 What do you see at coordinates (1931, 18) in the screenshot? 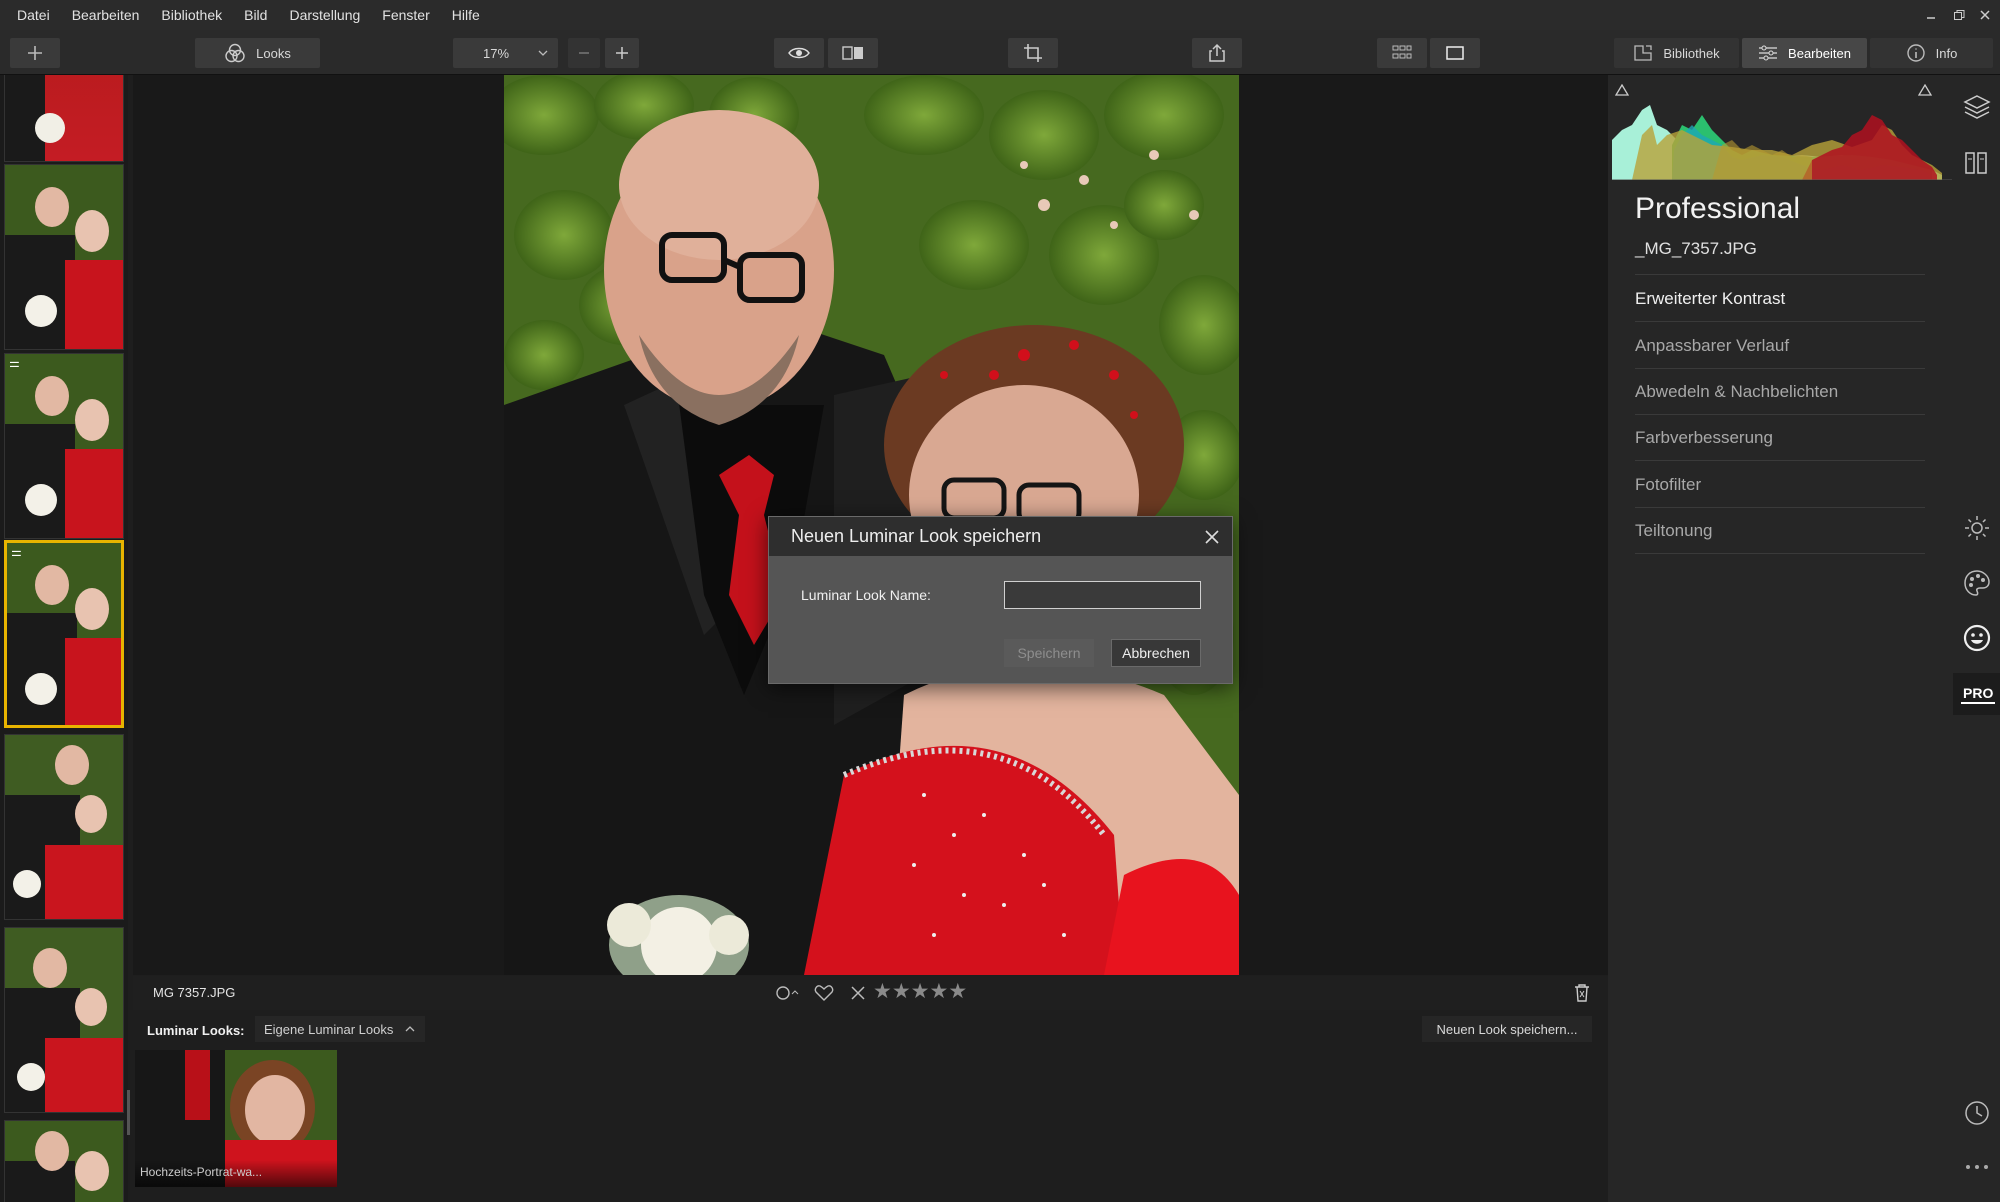
I see `minimize-icon` at bounding box center [1931, 18].